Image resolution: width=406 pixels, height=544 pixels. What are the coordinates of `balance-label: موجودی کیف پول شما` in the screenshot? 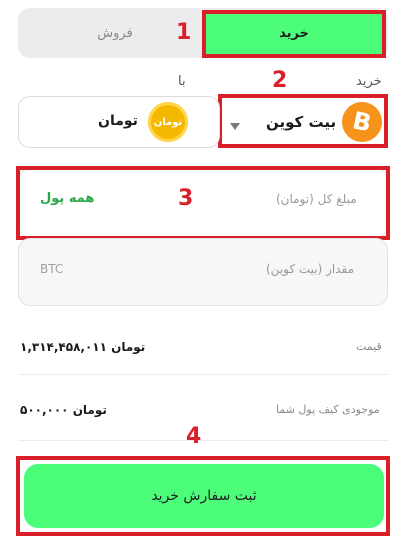 It's located at (328, 409).